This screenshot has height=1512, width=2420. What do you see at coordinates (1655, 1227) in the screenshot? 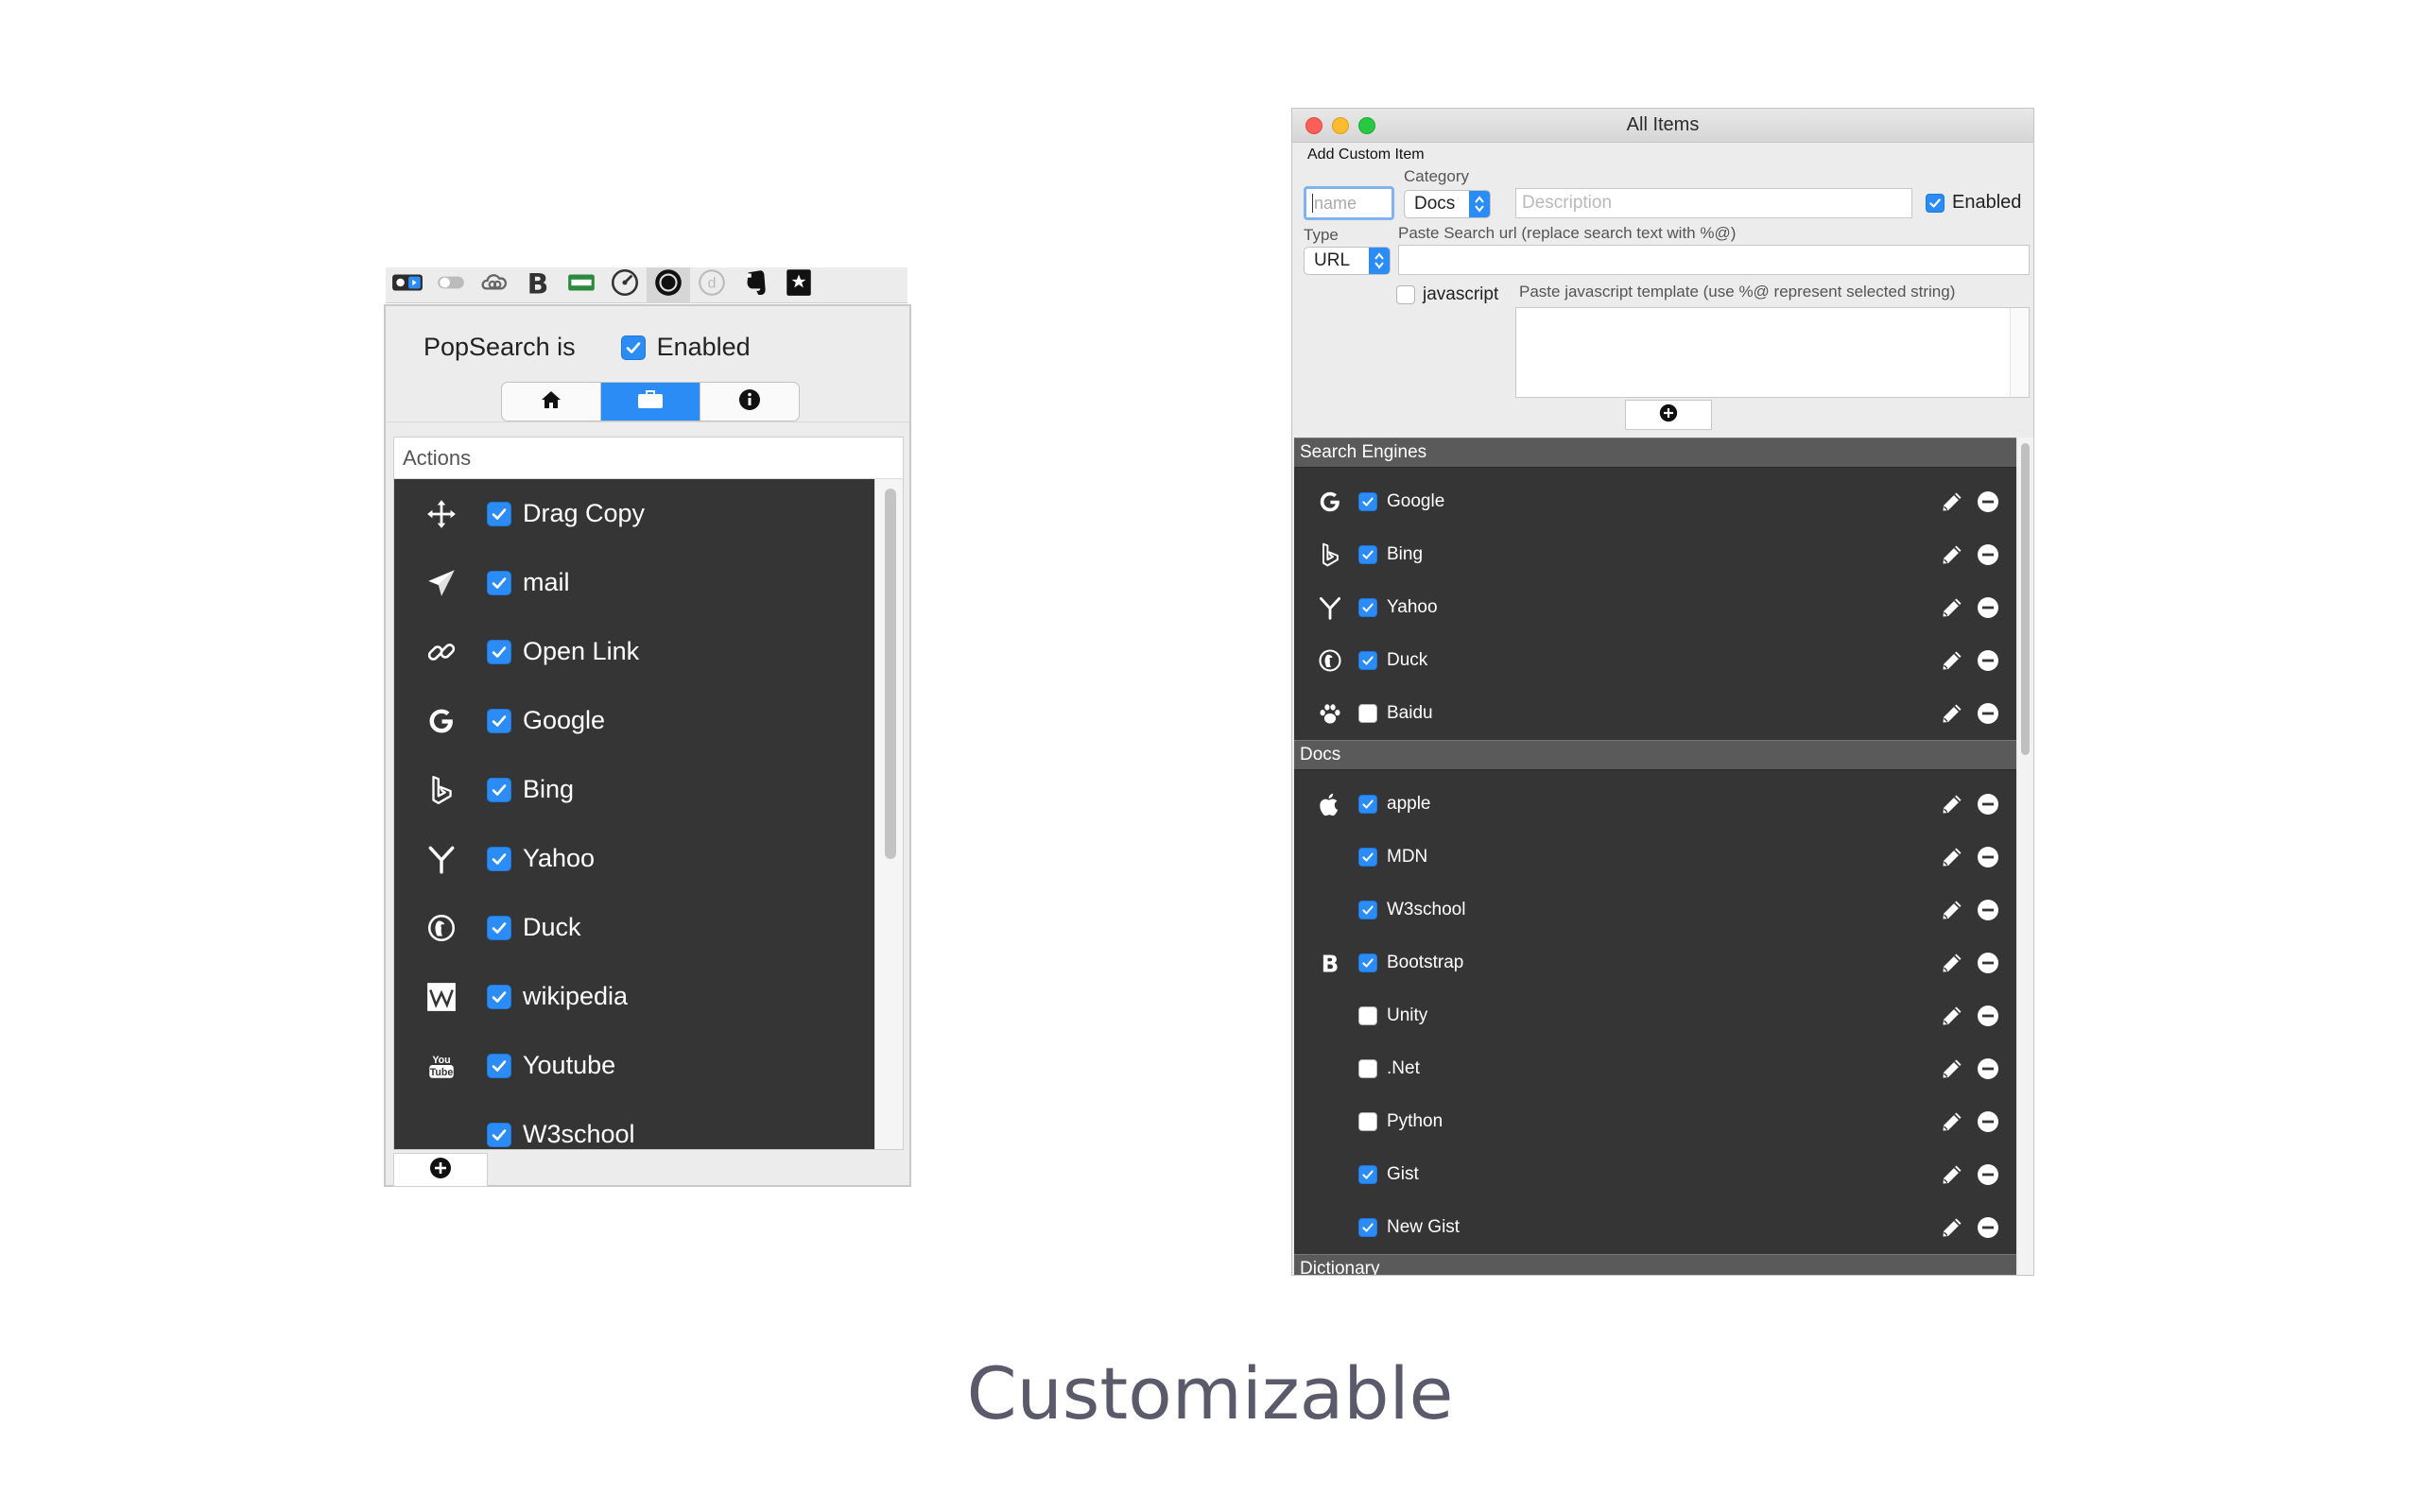
I see `item-row: New Gist` at bounding box center [1655, 1227].